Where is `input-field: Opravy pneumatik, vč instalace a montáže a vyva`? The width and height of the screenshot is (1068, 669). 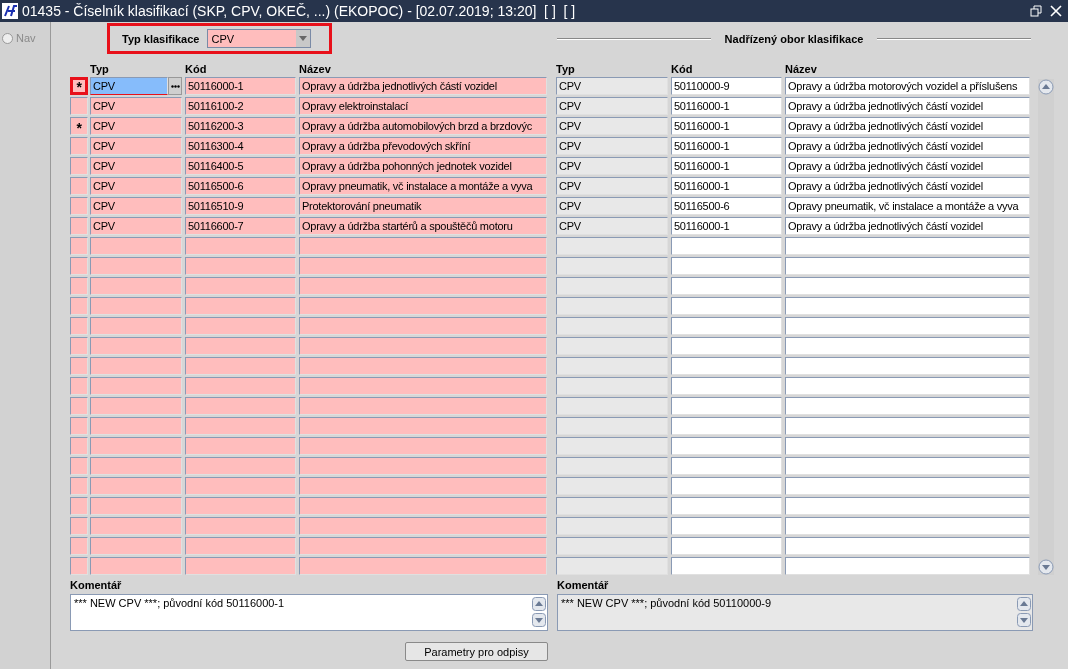 input-field: Opravy pneumatik, vč instalace a montáže a vyva is located at coordinates (907, 206).